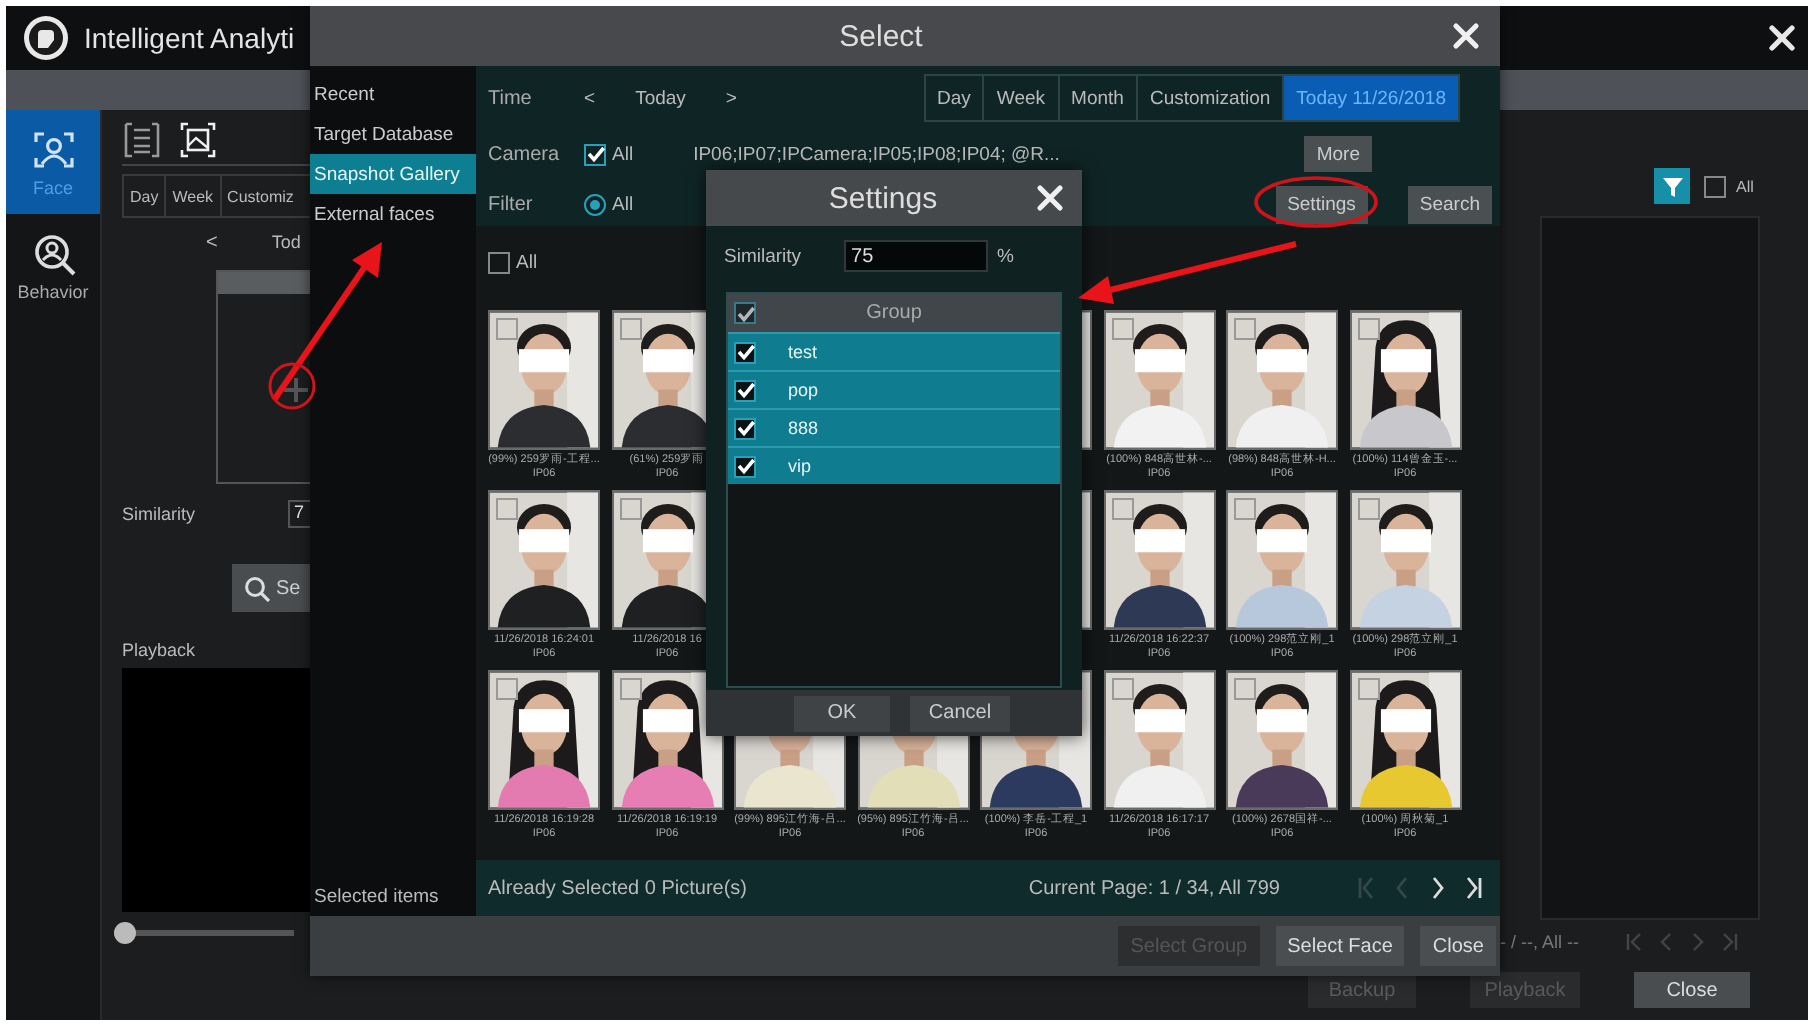 The height and width of the screenshot is (1026, 1814). Describe the element at coordinates (511, 204) in the screenshot. I see `filter-label: Filter` at that location.